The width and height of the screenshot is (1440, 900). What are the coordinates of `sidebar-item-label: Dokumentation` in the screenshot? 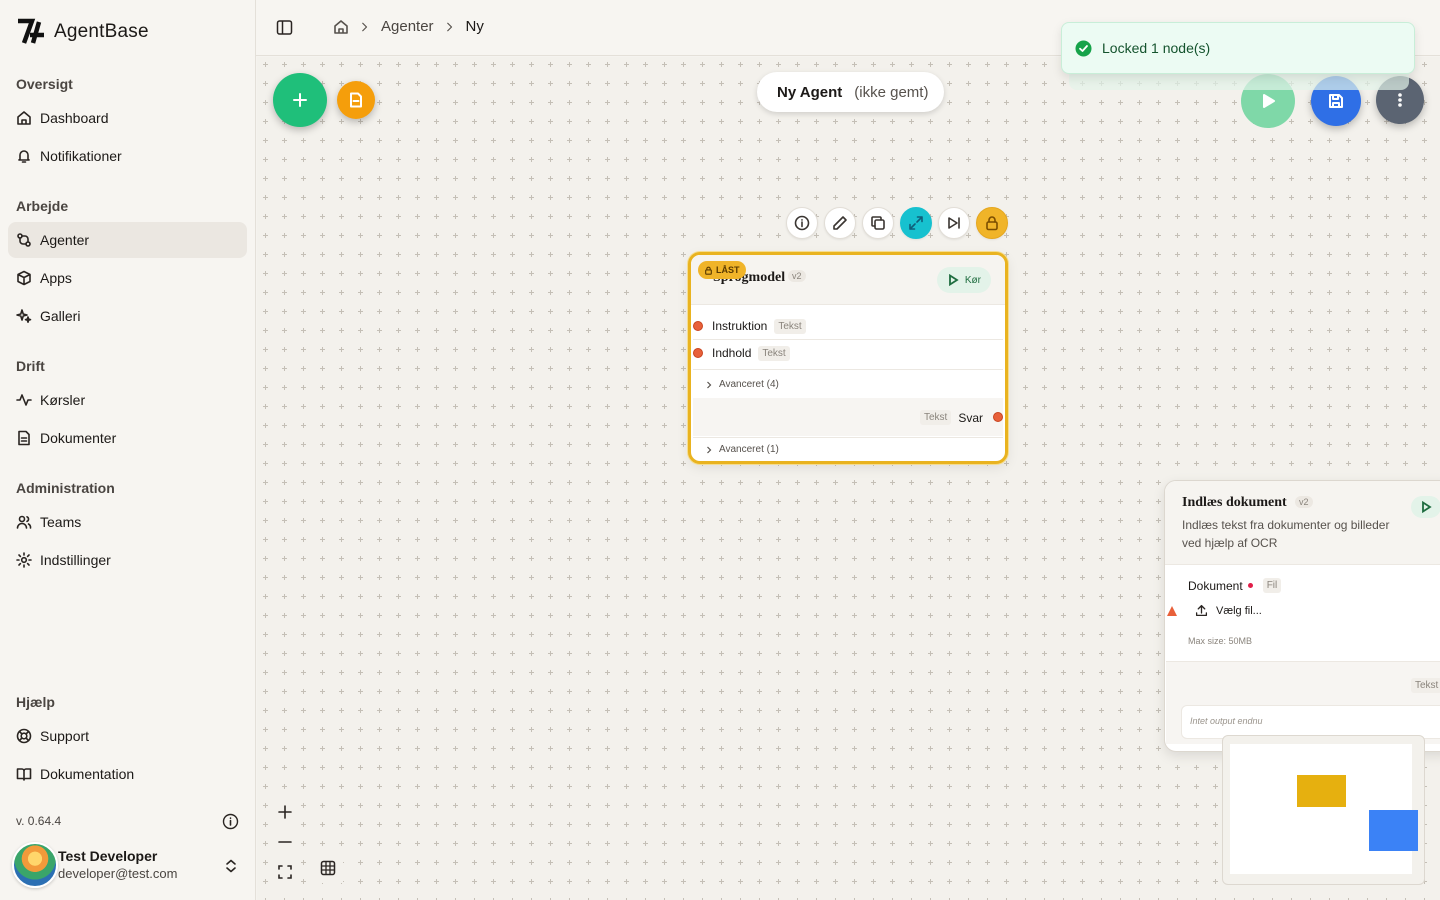 It's located at (87, 774).